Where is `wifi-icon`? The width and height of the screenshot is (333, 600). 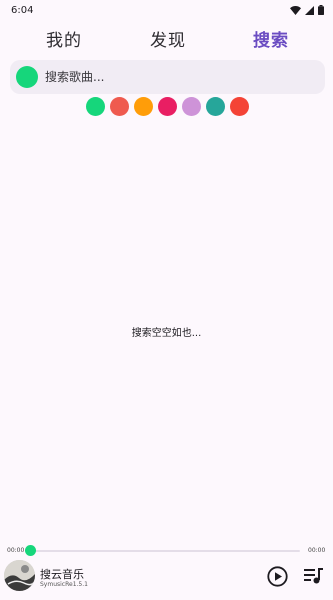
wifi-icon is located at coordinates (295, 10).